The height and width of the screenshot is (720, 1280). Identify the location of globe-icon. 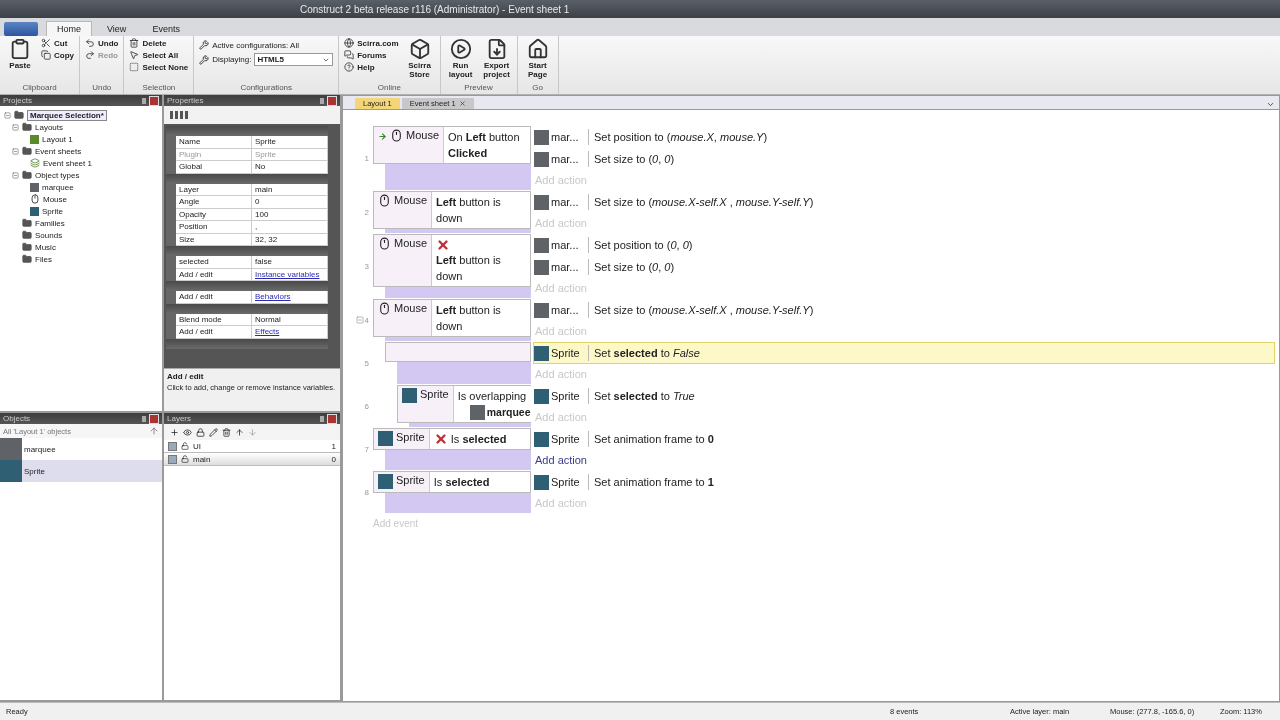
(349, 43).